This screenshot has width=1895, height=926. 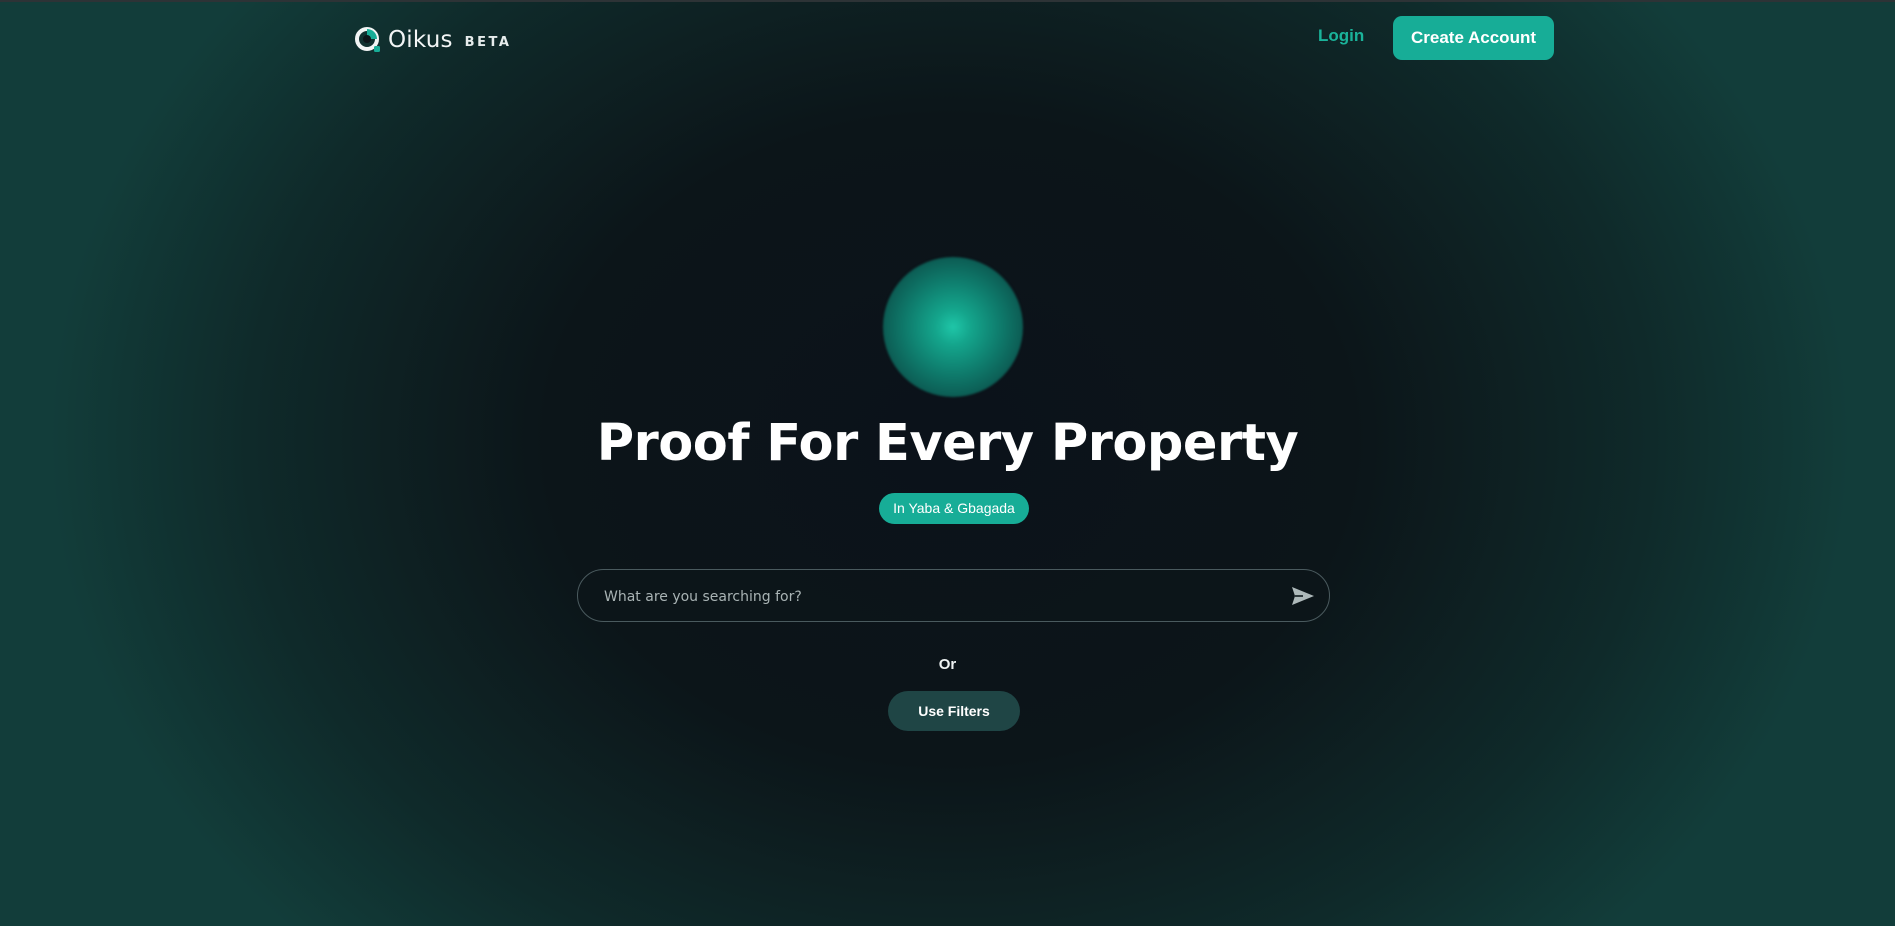 I want to click on search-input, so click(x=924, y=596).